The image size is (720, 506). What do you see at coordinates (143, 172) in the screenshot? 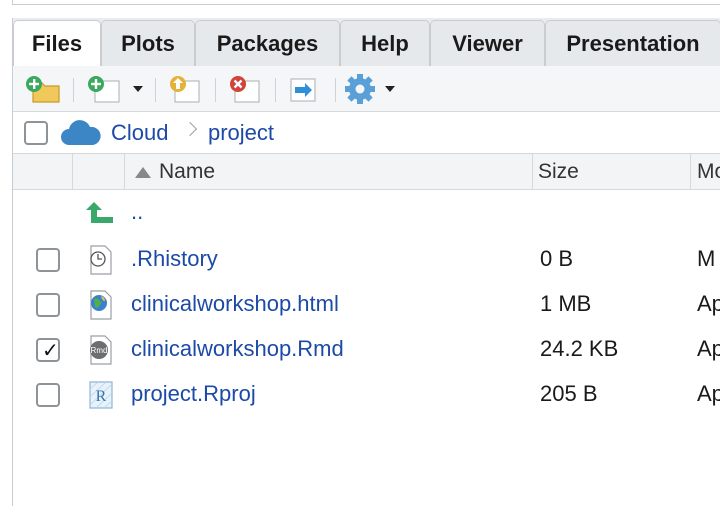
I see `sort-ascending-icon` at bounding box center [143, 172].